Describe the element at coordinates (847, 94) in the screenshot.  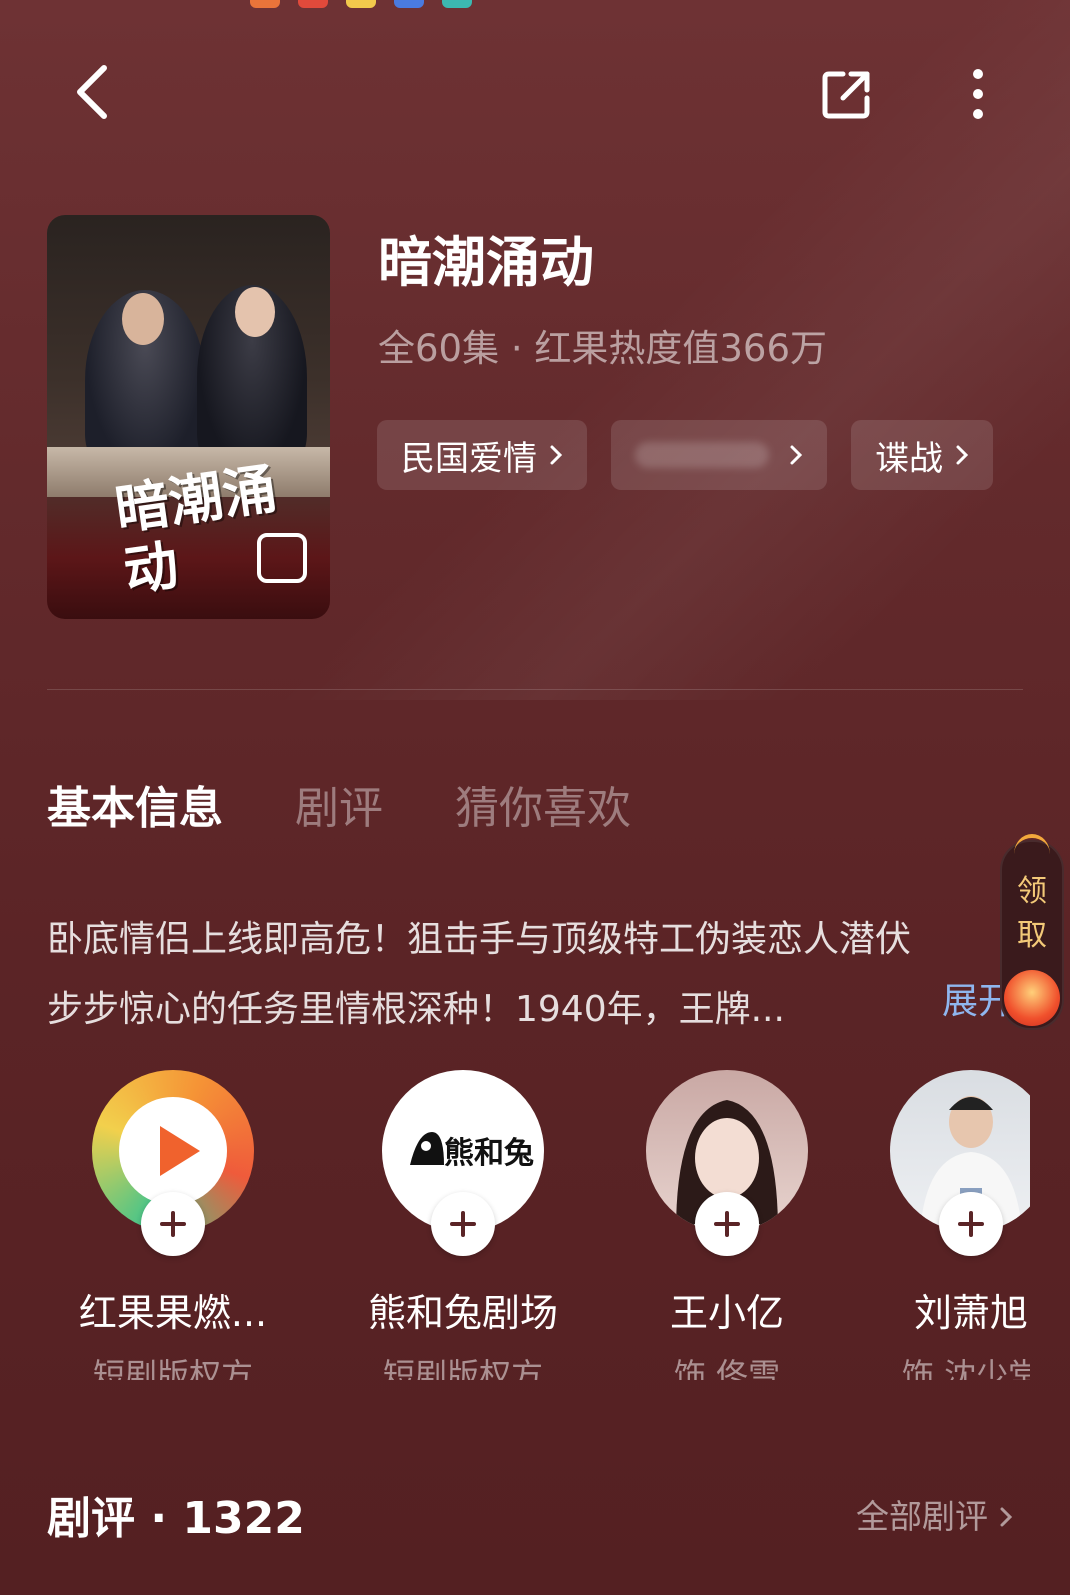
I see `share-icon` at that location.